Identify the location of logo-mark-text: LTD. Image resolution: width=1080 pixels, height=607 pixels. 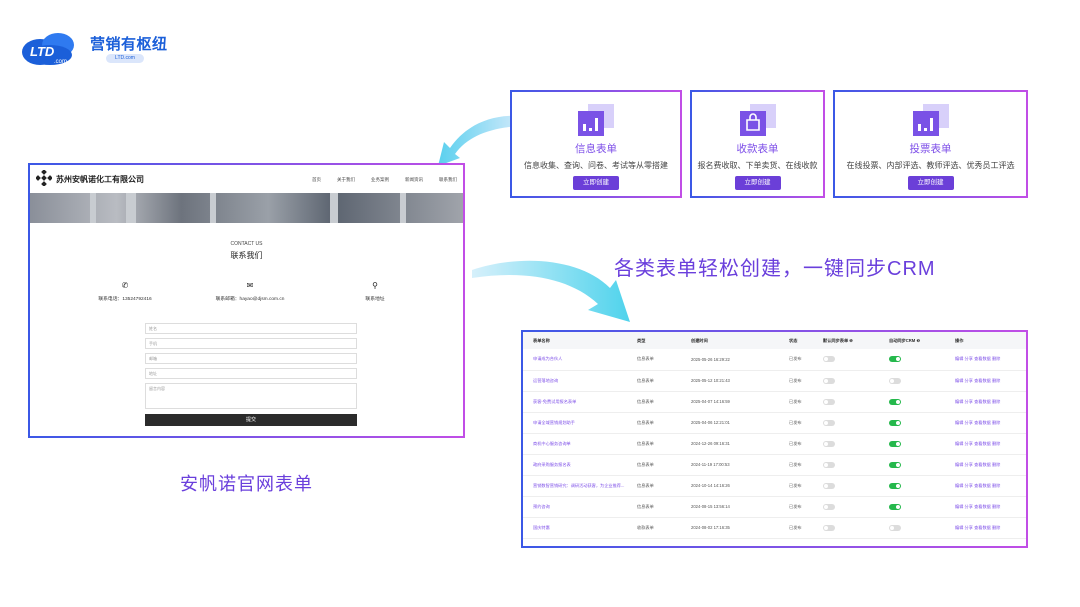
(42, 51).